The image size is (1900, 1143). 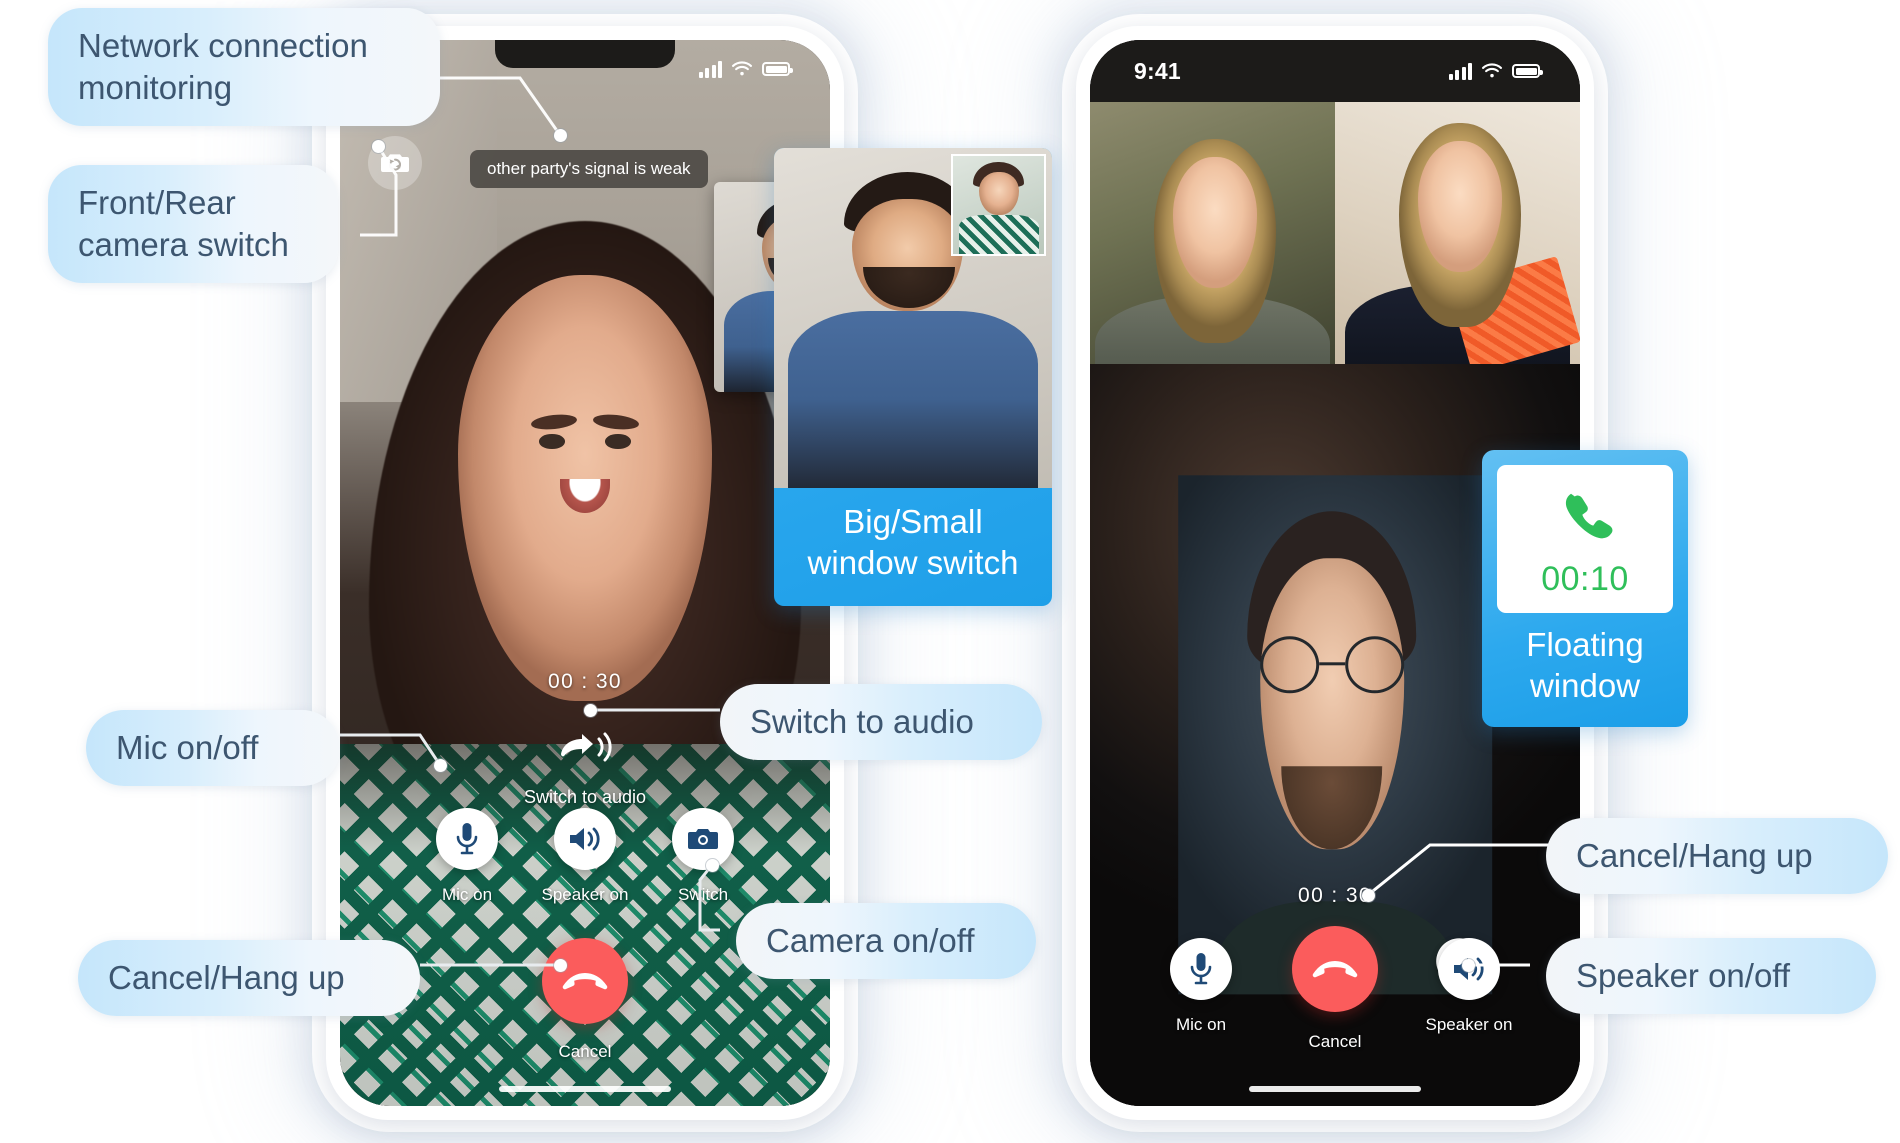 I want to click on callout-cancel-hangup-right: Cancel/Hang up, so click(x=1717, y=856).